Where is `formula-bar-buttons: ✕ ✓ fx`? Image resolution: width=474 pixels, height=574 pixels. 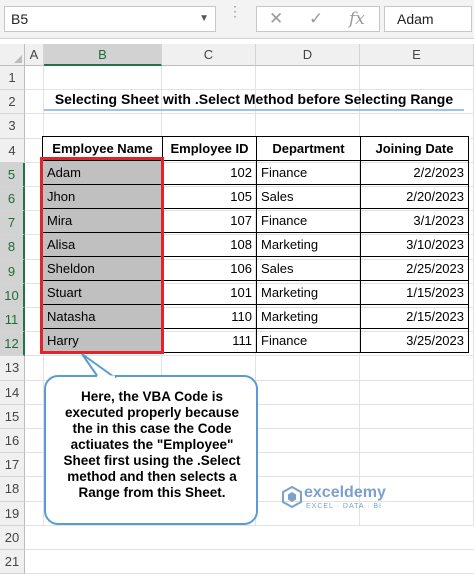
formula-bar-buttons: ✕ ✓ fx is located at coordinates (318, 19).